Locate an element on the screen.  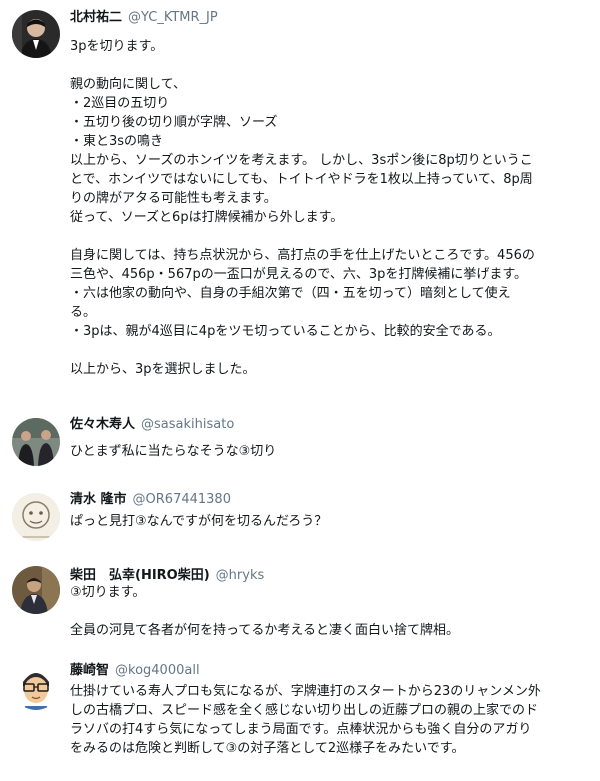
author-handle: @YC_KTMR_JP is located at coordinates (173, 17).